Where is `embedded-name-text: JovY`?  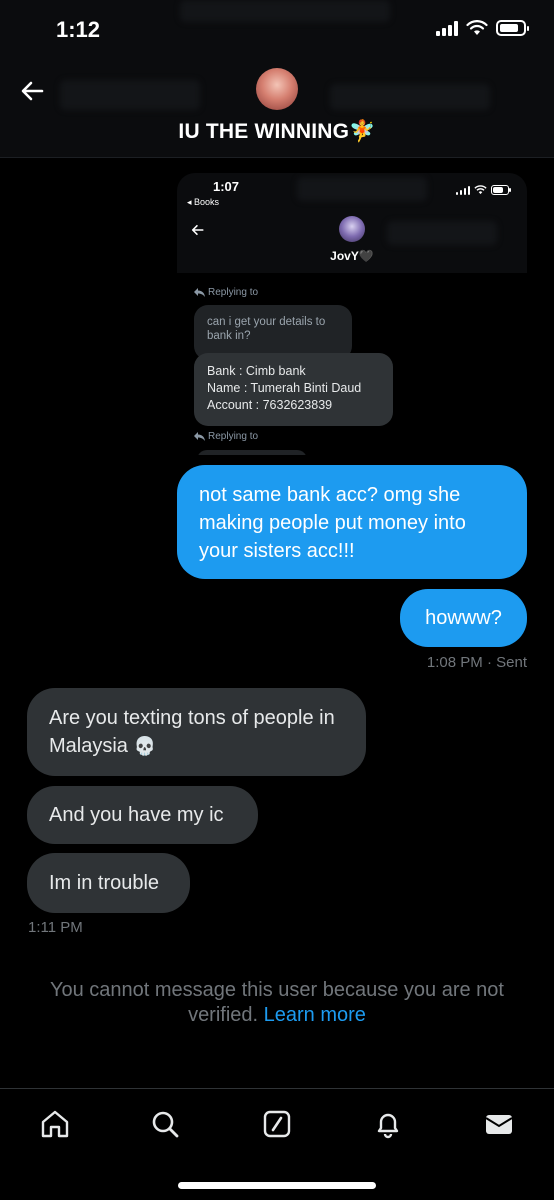
embedded-name-text: JovY is located at coordinates (344, 256).